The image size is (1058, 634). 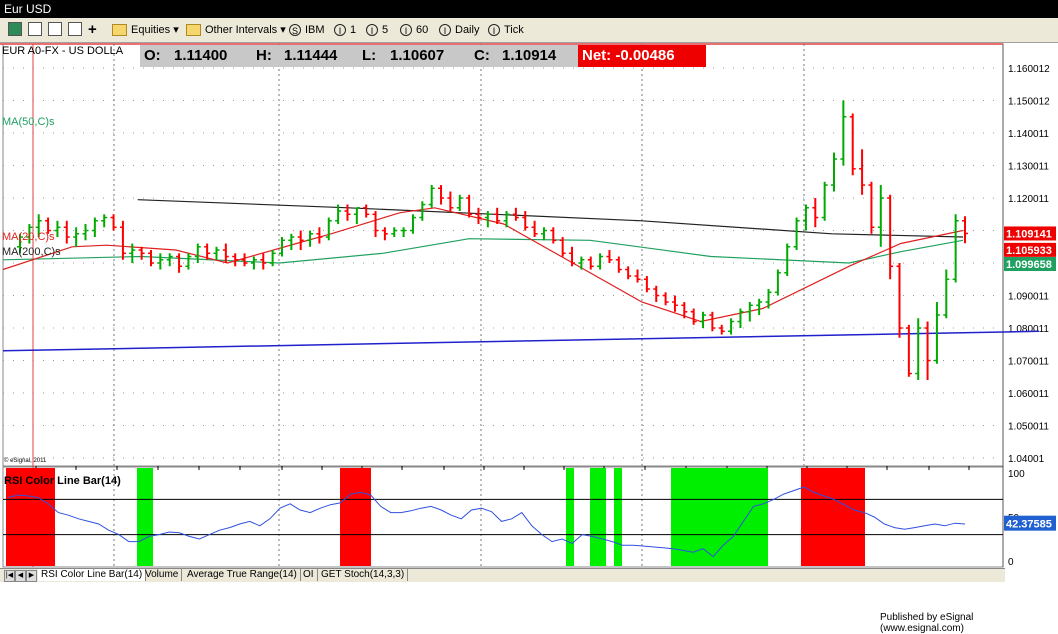 I want to click on rsi-y-tick: 0, so click(x=1011, y=562).